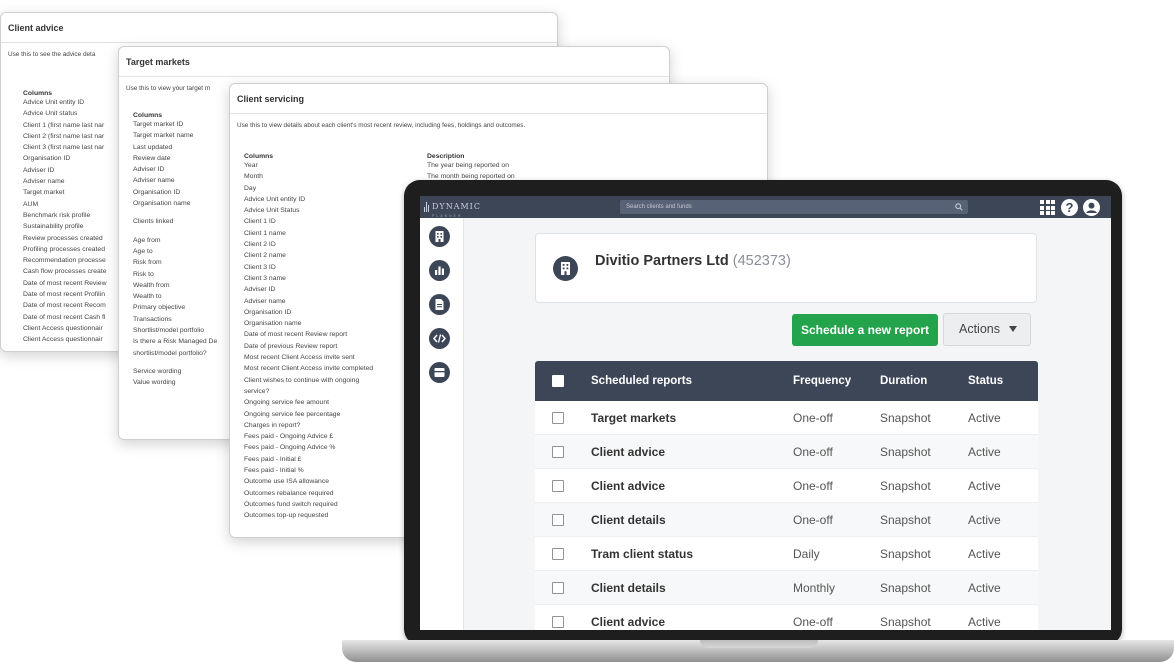 The height and width of the screenshot is (668, 1174). I want to click on column-item: Most recent Client Access invite sent, so click(299, 358).